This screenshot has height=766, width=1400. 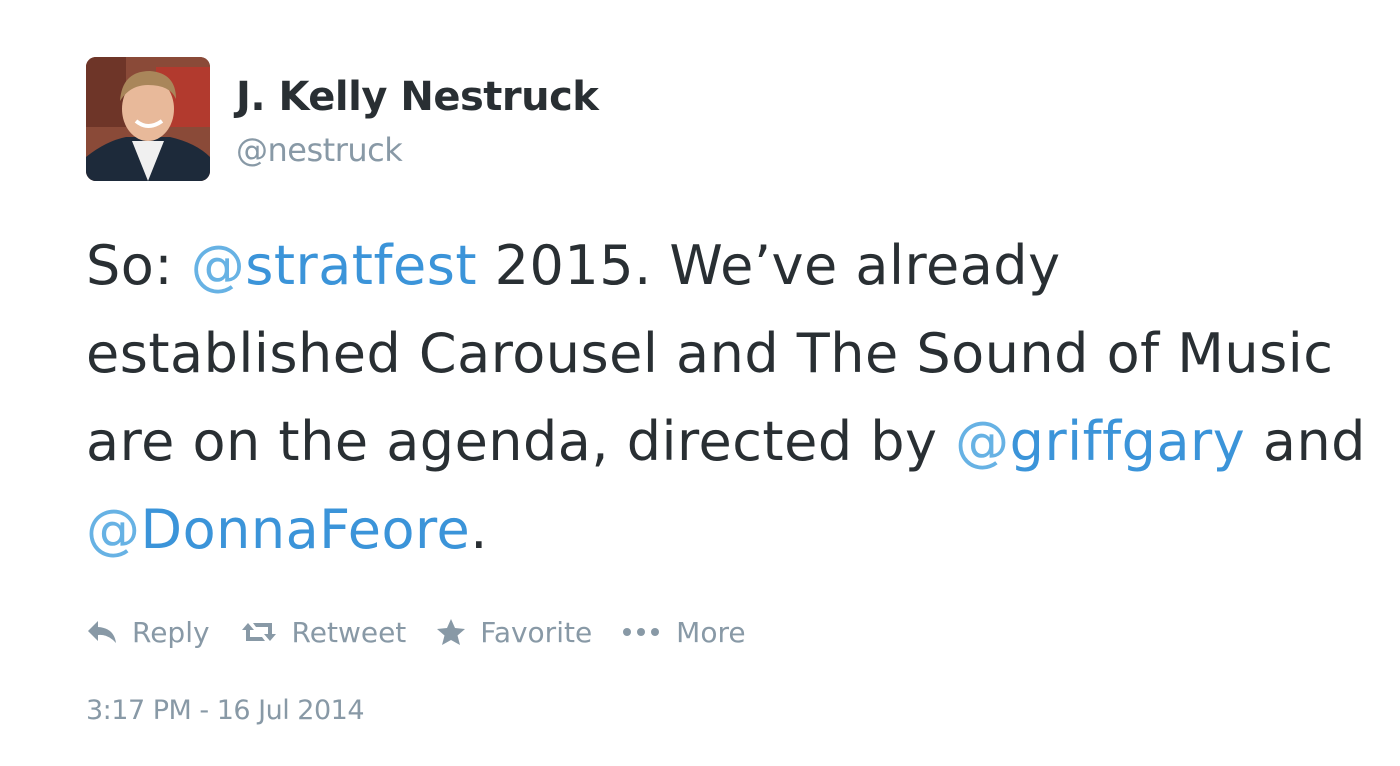 What do you see at coordinates (138, 265) in the screenshot?
I see `tweet-text-segment: So:` at bounding box center [138, 265].